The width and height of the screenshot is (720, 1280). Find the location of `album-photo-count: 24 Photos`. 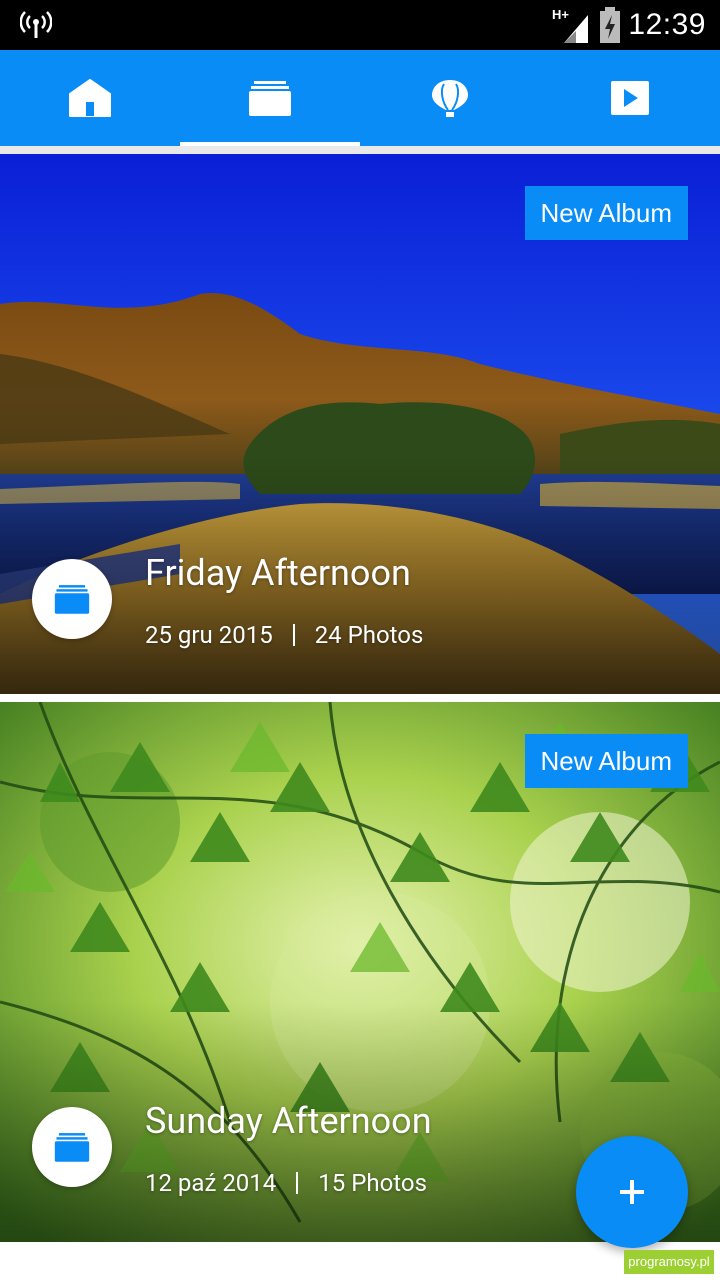

album-photo-count: 24 Photos is located at coordinates (369, 635).